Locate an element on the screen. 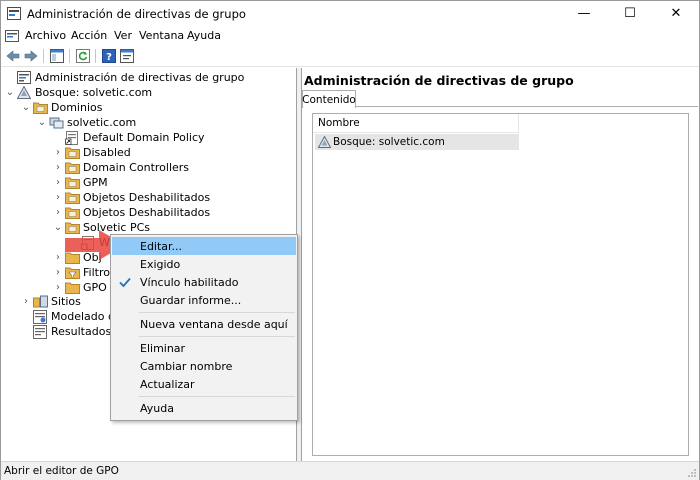  tree-item-domain-controllers: › Domain Controllers is located at coordinates (120, 167).